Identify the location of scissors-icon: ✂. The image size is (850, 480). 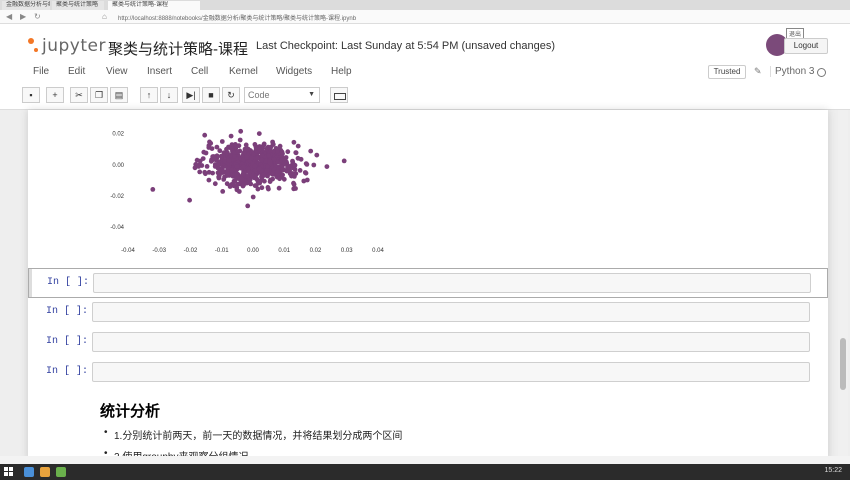
(79, 95).